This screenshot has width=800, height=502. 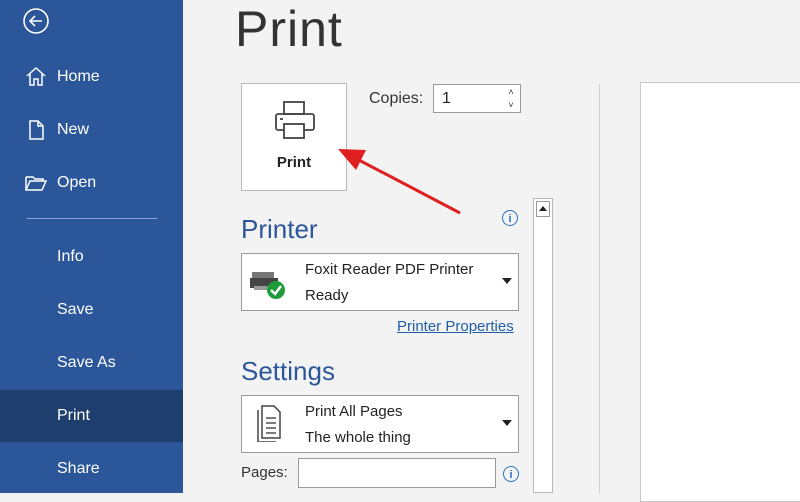 I want to click on annotation-arrow-icon, so click(x=399, y=182).